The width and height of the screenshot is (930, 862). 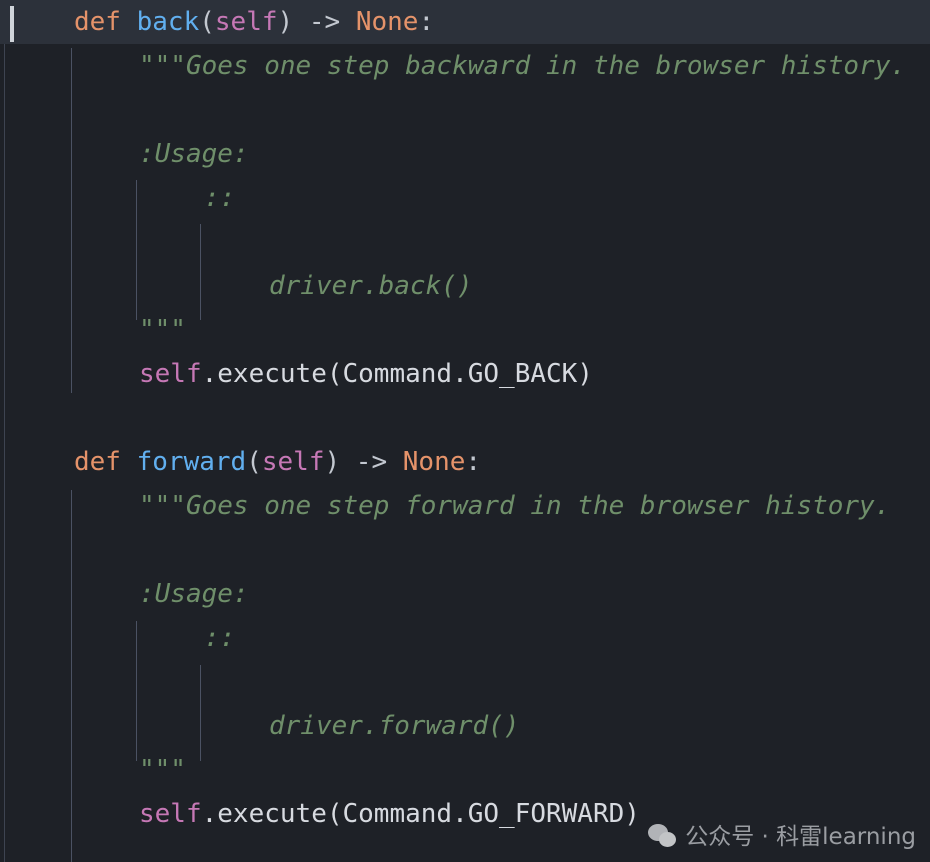 I want to click on code-line: driver.back(), so click(x=465, y=286).